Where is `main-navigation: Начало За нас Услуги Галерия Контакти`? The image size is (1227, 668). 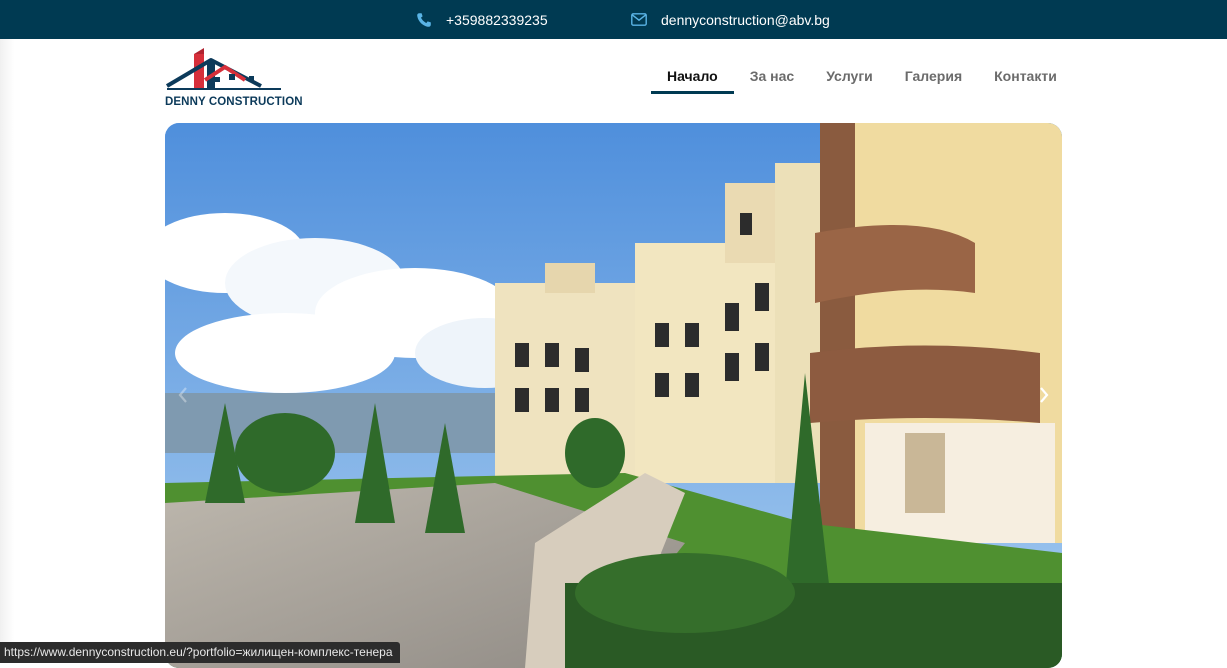
main-navigation: Начало За нас Услуги Галерия Контакти is located at coordinates (862, 76).